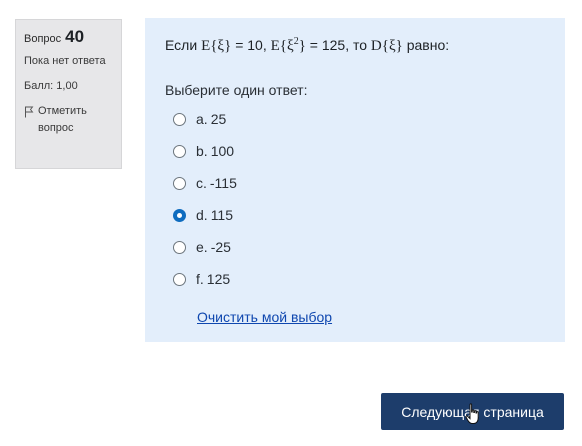 The height and width of the screenshot is (446, 582). I want to click on expectation-xi: E{ξ}, so click(216, 46).